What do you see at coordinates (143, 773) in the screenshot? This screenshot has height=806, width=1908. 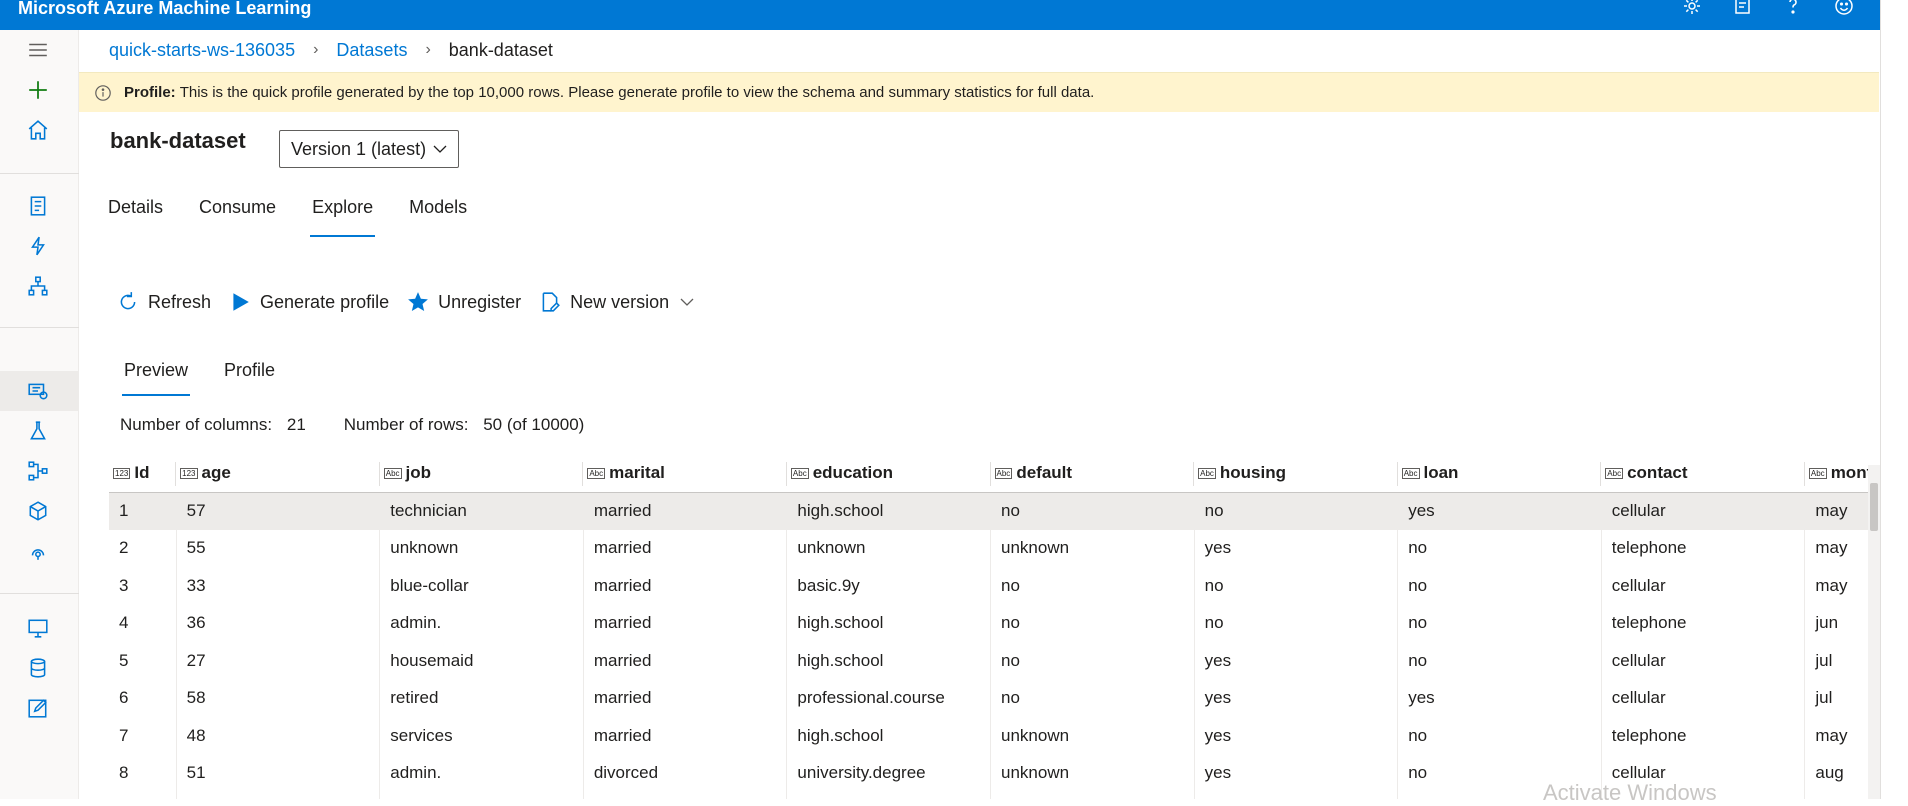 I see `table-cell-id: 8` at bounding box center [143, 773].